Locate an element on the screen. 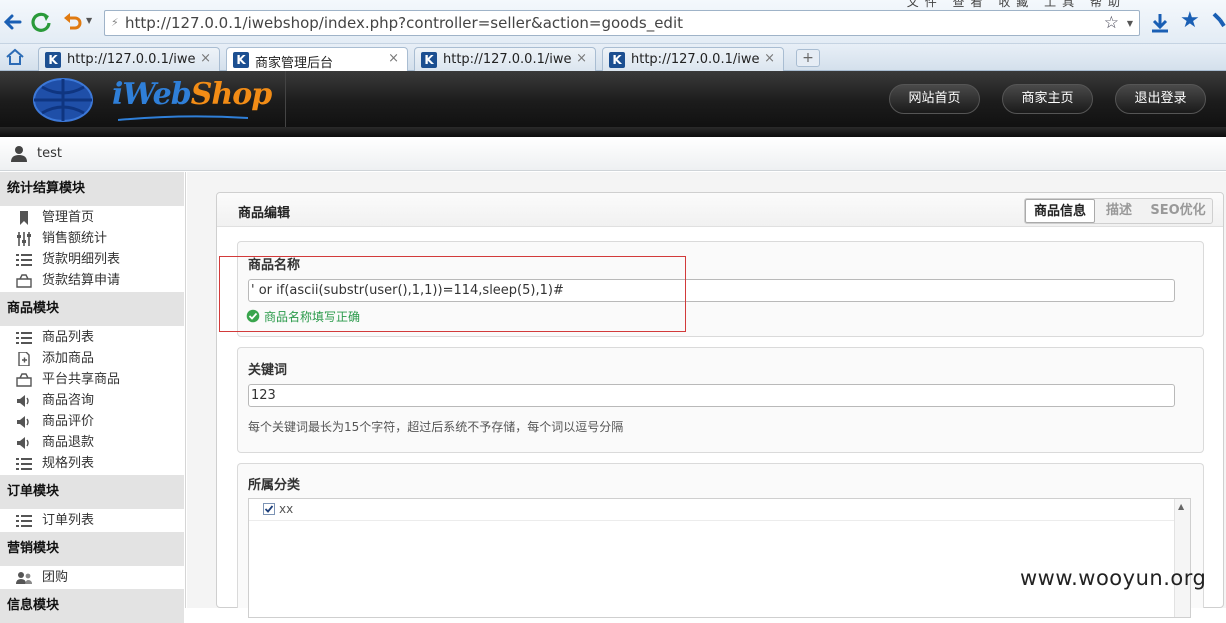  sidebar-item-goods-review: 商品评价 is located at coordinates (99, 422).